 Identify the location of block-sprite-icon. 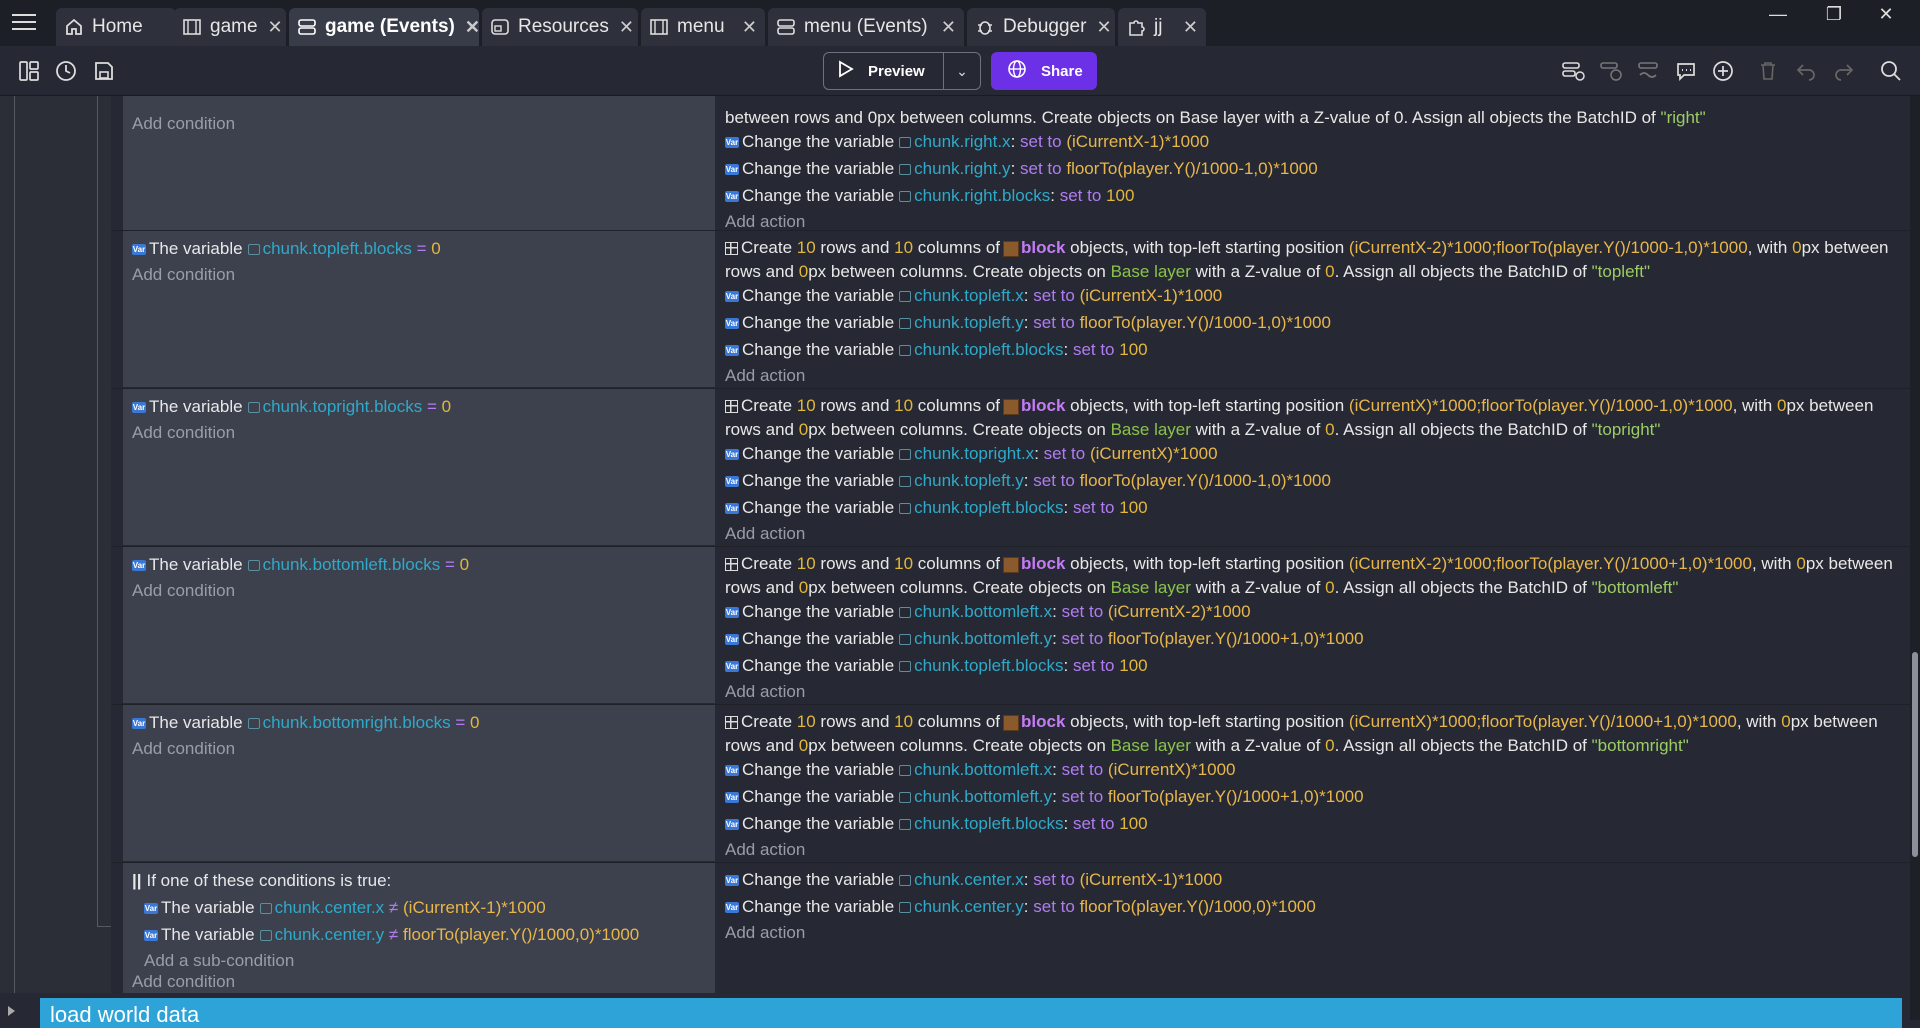
(1011, 564).